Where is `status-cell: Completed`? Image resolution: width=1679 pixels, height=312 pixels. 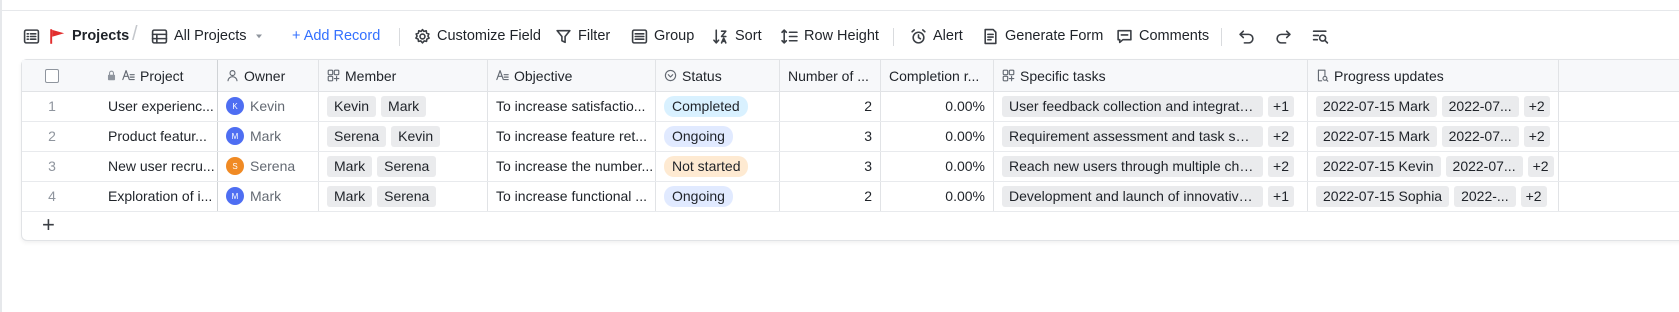 status-cell: Completed is located at coordinates (717, 106).